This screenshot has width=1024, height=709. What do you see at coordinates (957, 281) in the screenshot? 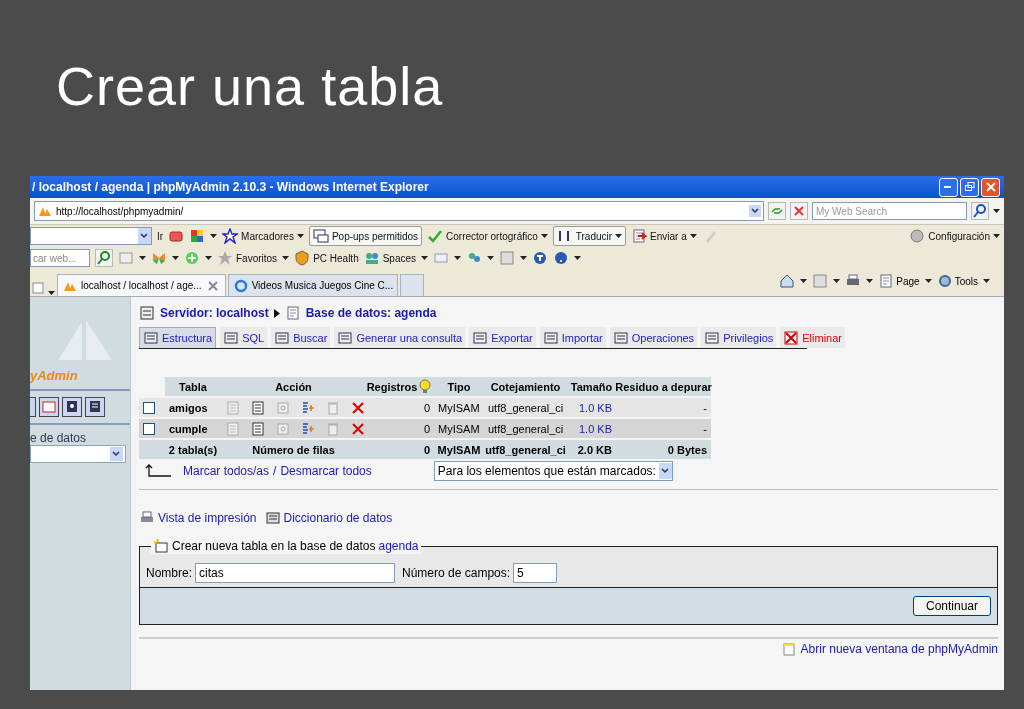
I see `tools-menu: Tools` at bounding box center [957, 281].